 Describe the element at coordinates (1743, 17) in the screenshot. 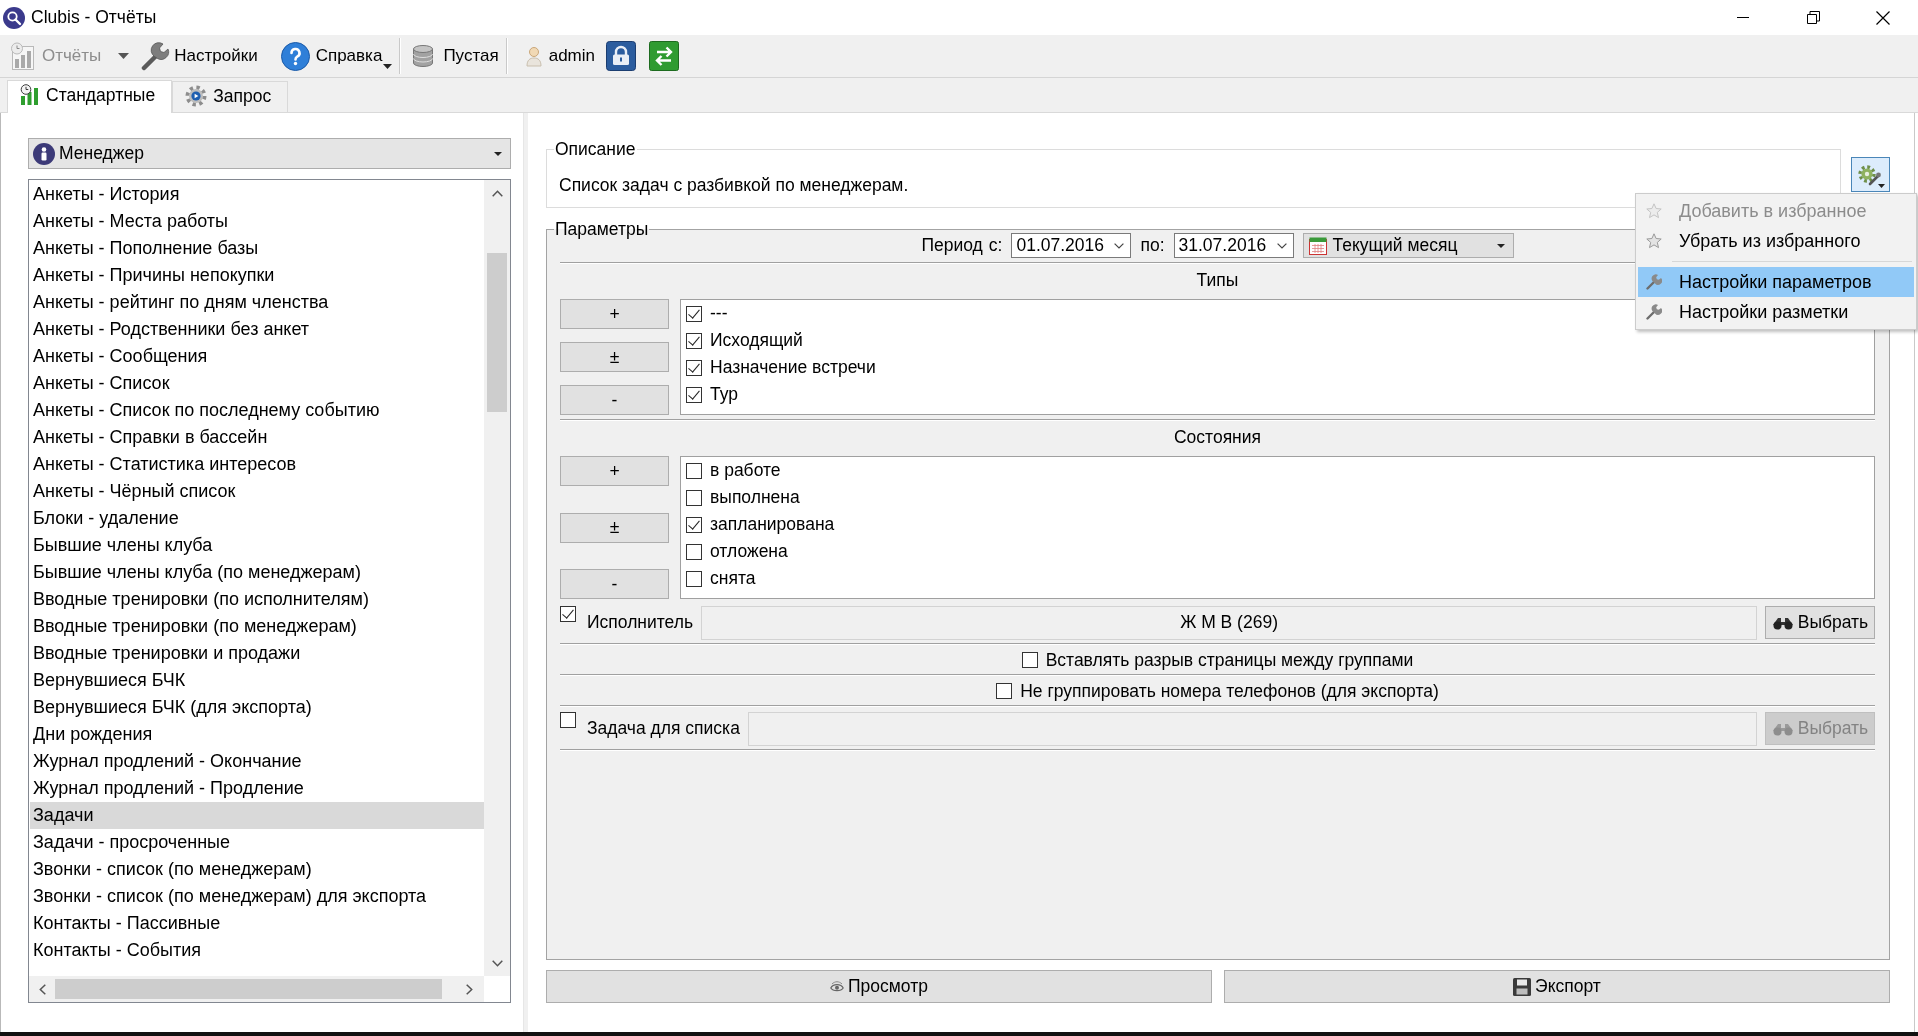

I see `minimize-icon` at that location.